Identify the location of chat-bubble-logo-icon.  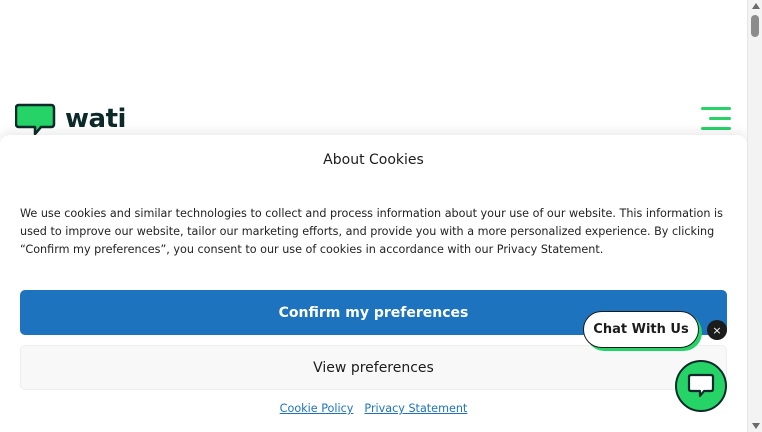
(35, 119).